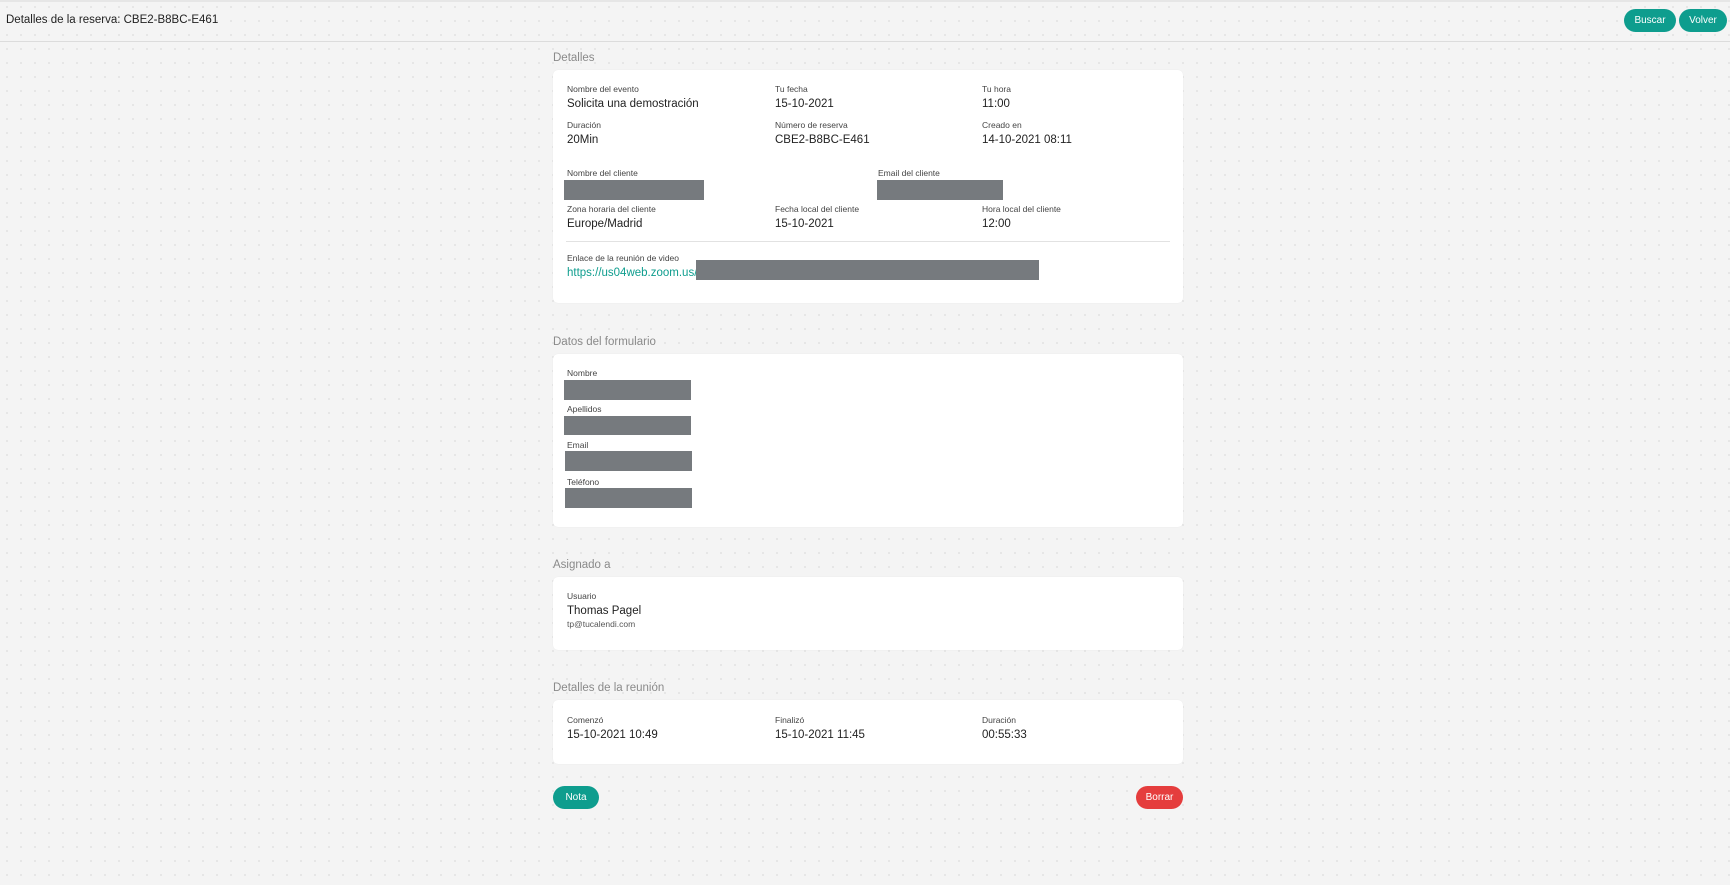 The image size is (1730, 885). I want to click on time-value: 11:00, so click(996, 104).